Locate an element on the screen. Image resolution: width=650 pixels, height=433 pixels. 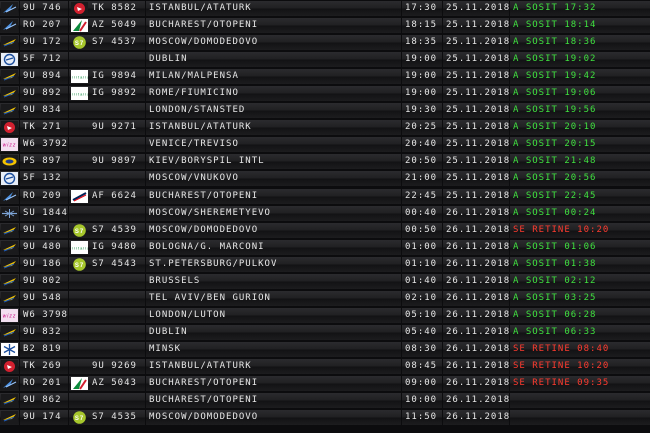
flight-status: A SOSIT 18:14 is located at coordinates (580, 26).